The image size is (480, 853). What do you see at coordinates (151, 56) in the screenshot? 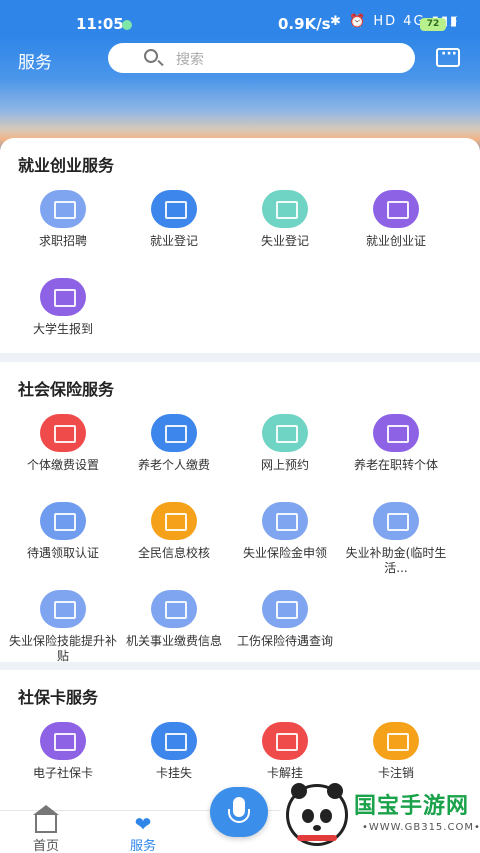
I see `search-icon` at bounding box center [151, 56].